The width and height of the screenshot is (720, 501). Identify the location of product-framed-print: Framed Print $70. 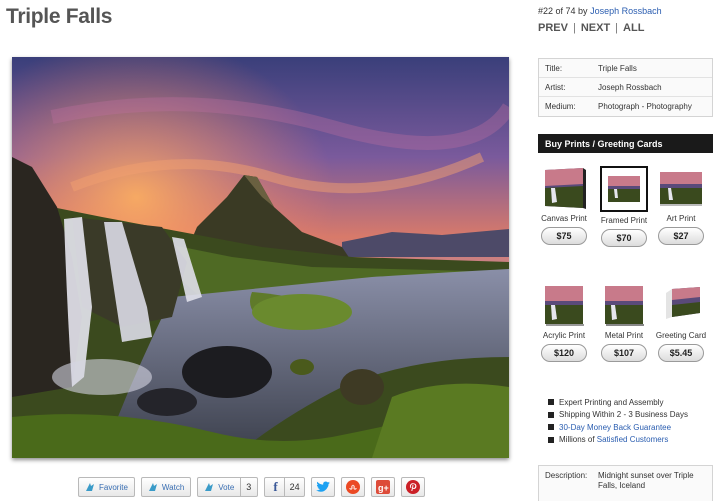
(624, 206).